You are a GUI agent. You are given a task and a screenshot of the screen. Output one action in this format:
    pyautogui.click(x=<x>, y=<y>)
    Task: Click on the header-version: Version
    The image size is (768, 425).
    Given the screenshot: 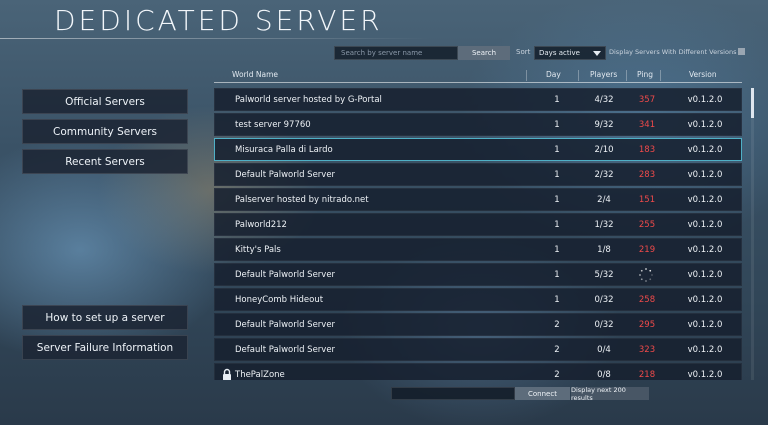 What is the action you would take?
    pyautogui.click(x=703, y=74)
    